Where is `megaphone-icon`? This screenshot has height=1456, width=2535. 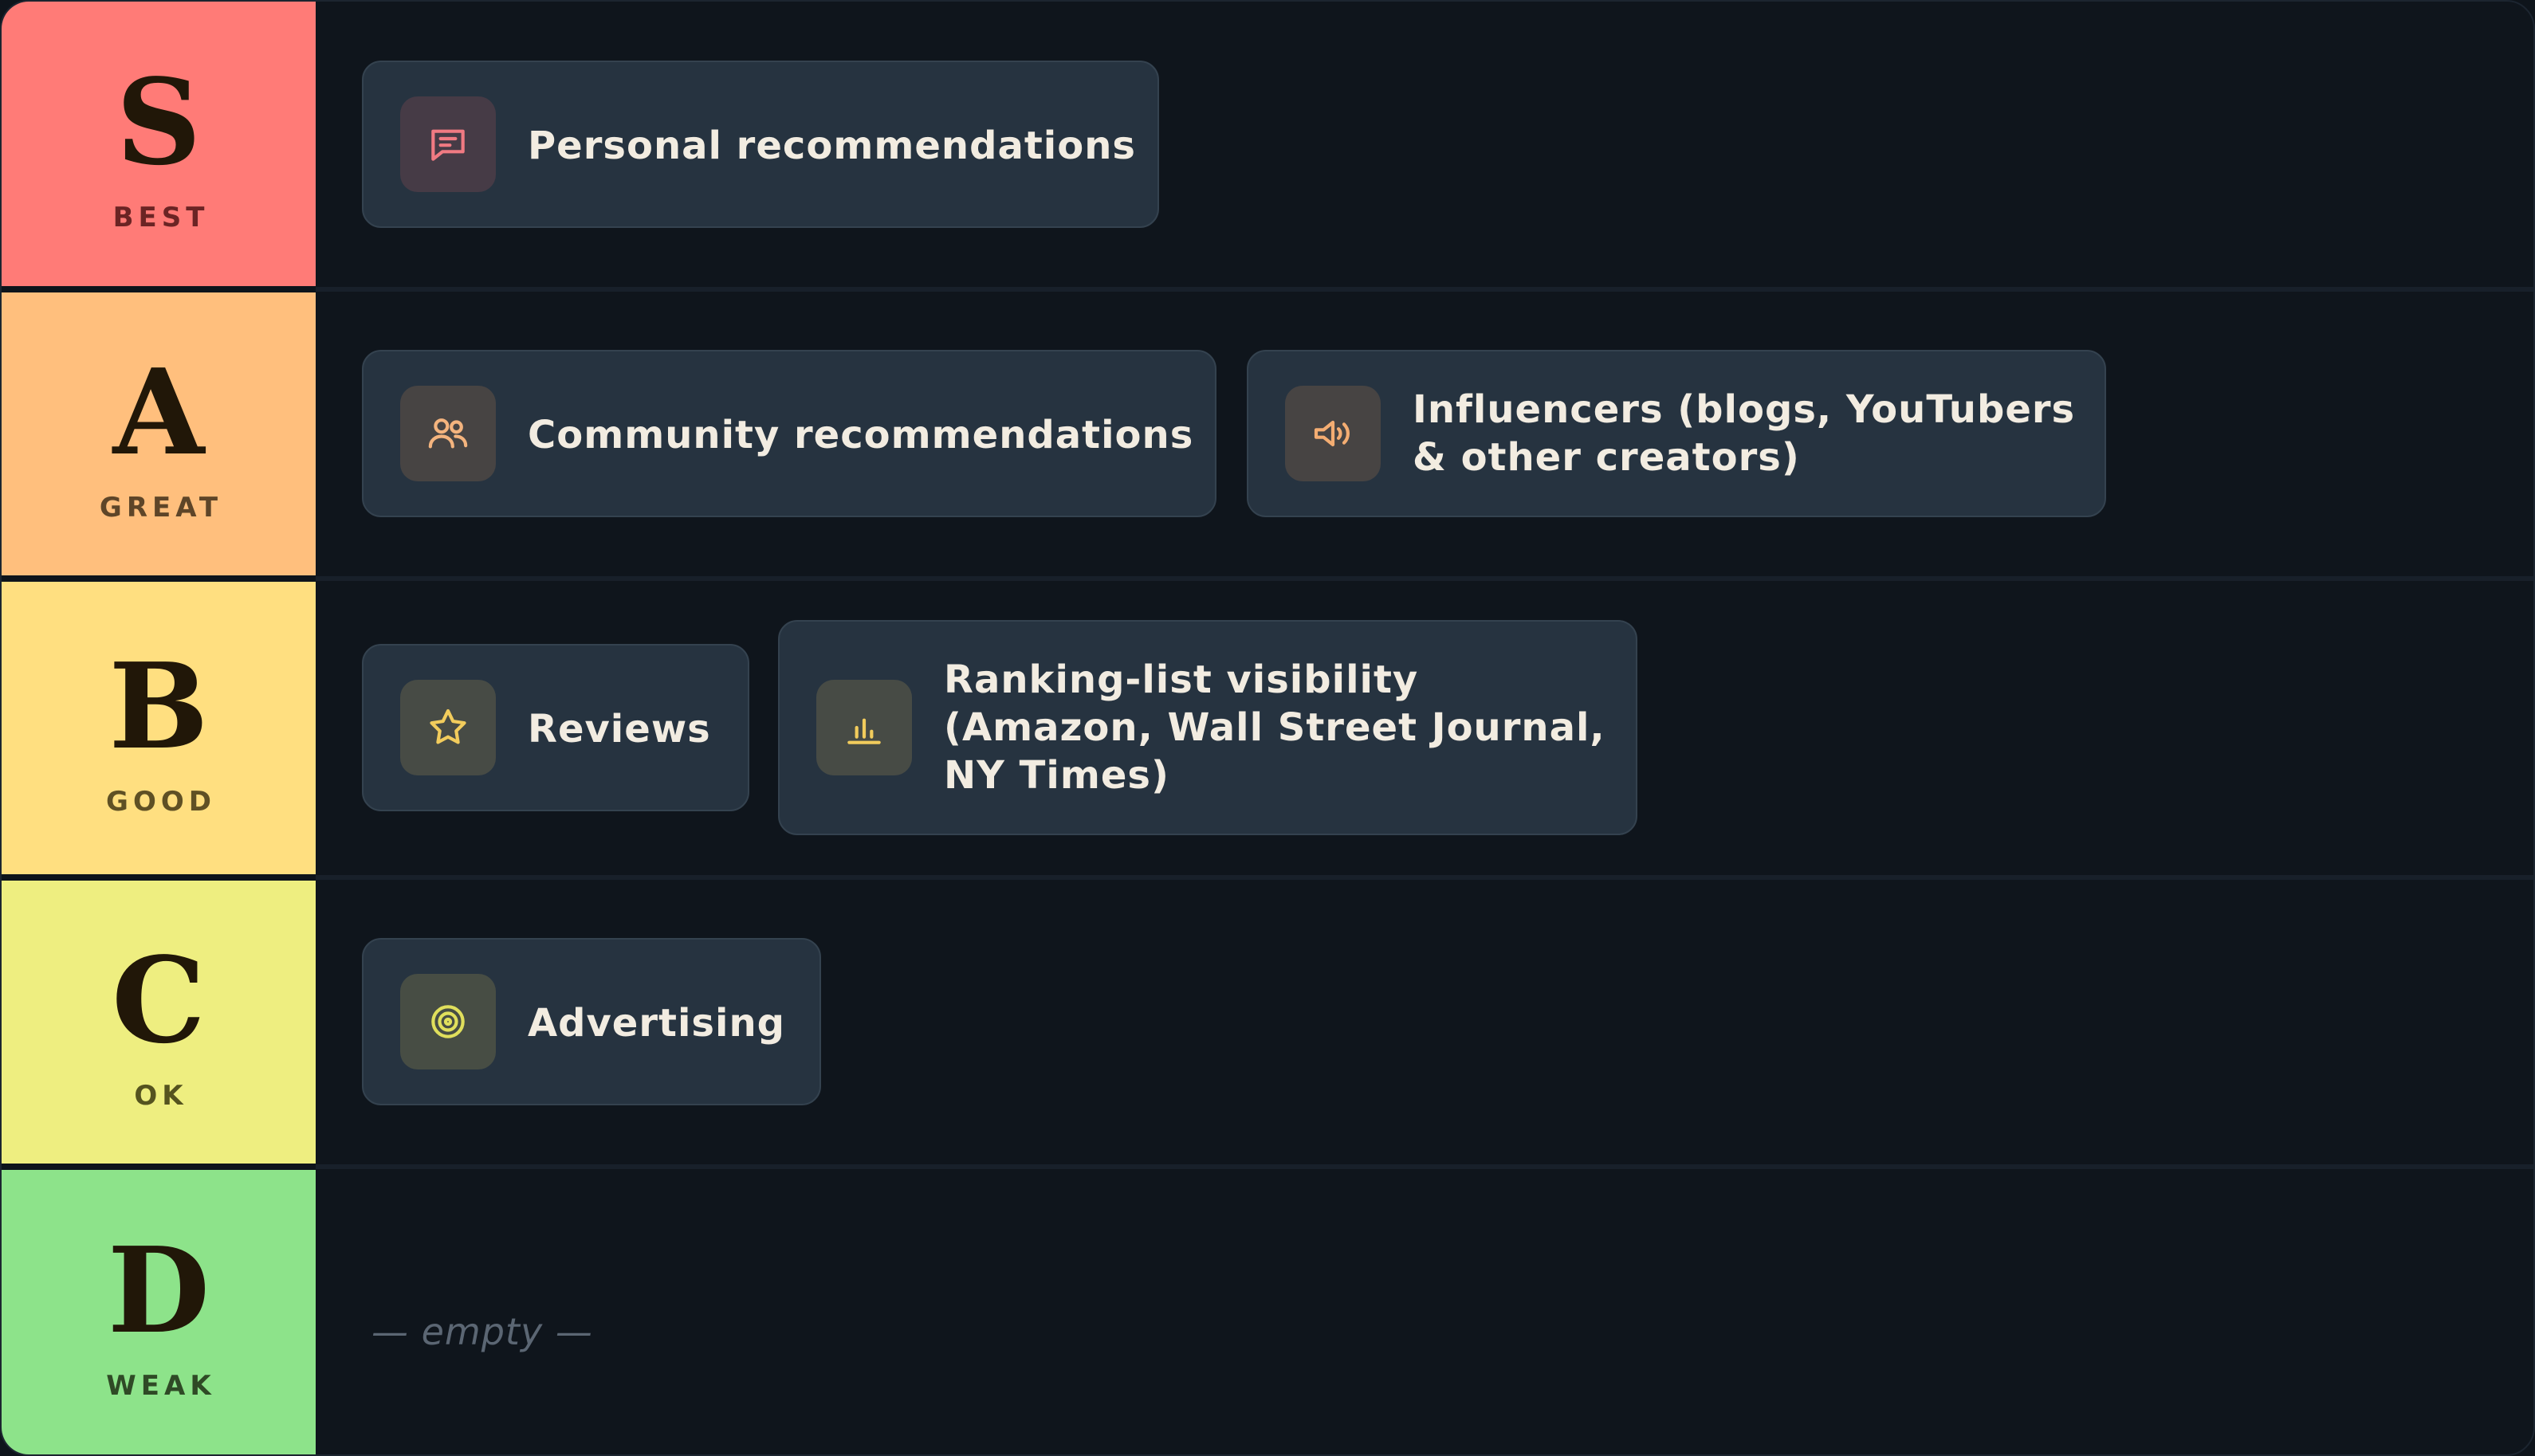
megaphone-icon is located at coordinates (1333, 433).